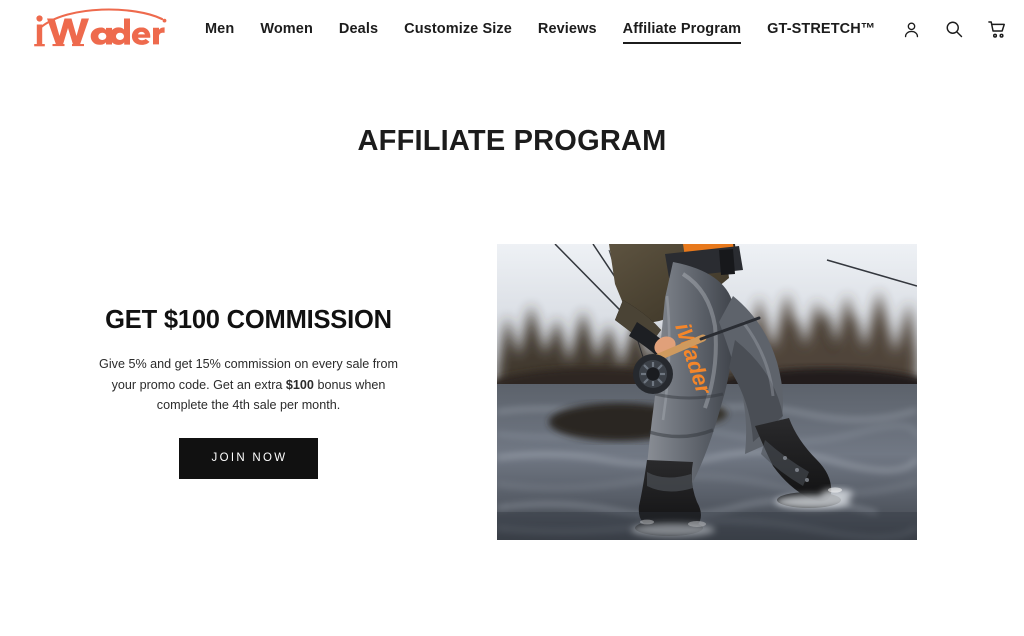 Image resolution: width=1024 pixels, height=636 pixels. I want to click on hero-heading: GET $100 COMMISSION, so click(248, 320).